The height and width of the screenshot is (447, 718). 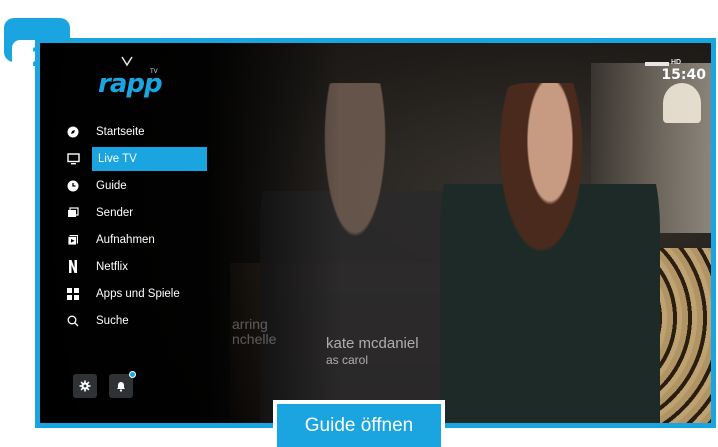 I want to click on menu-item-guide: Guide, so click(x=144, y=185).